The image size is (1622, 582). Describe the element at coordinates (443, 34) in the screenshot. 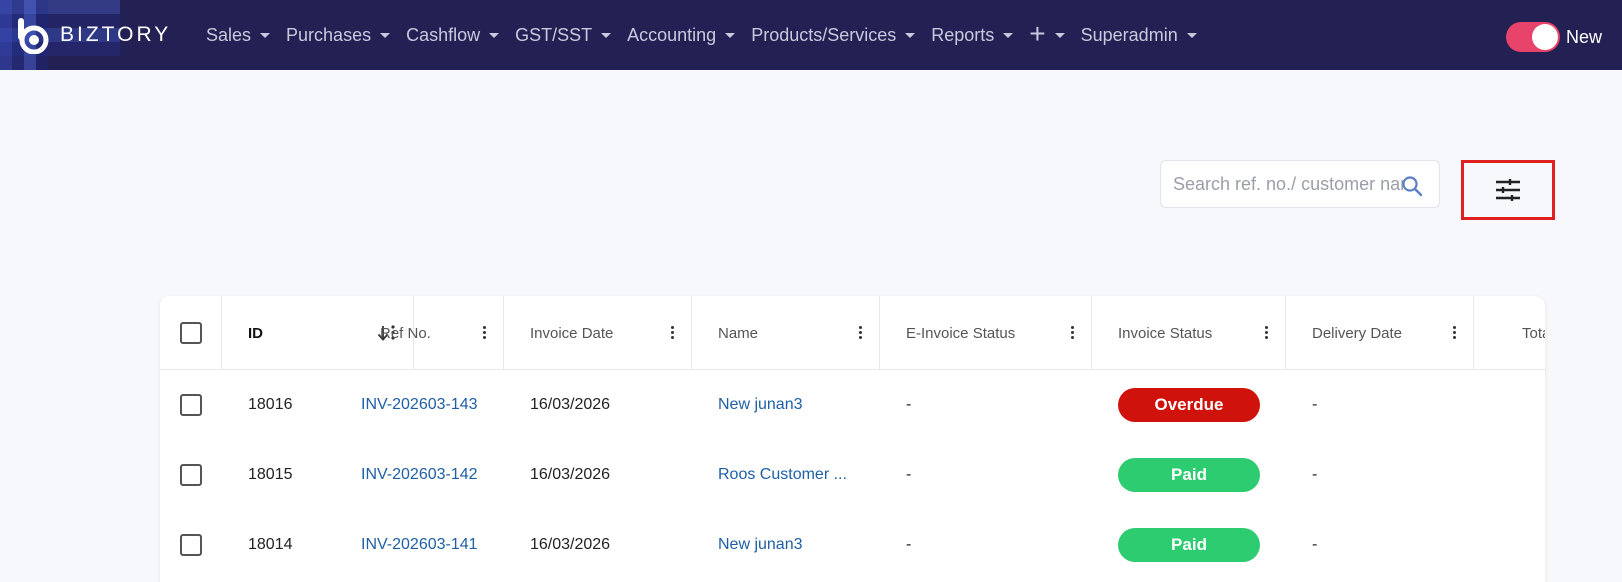

I see `nav-cashflow-label: Cashflow` at that location.